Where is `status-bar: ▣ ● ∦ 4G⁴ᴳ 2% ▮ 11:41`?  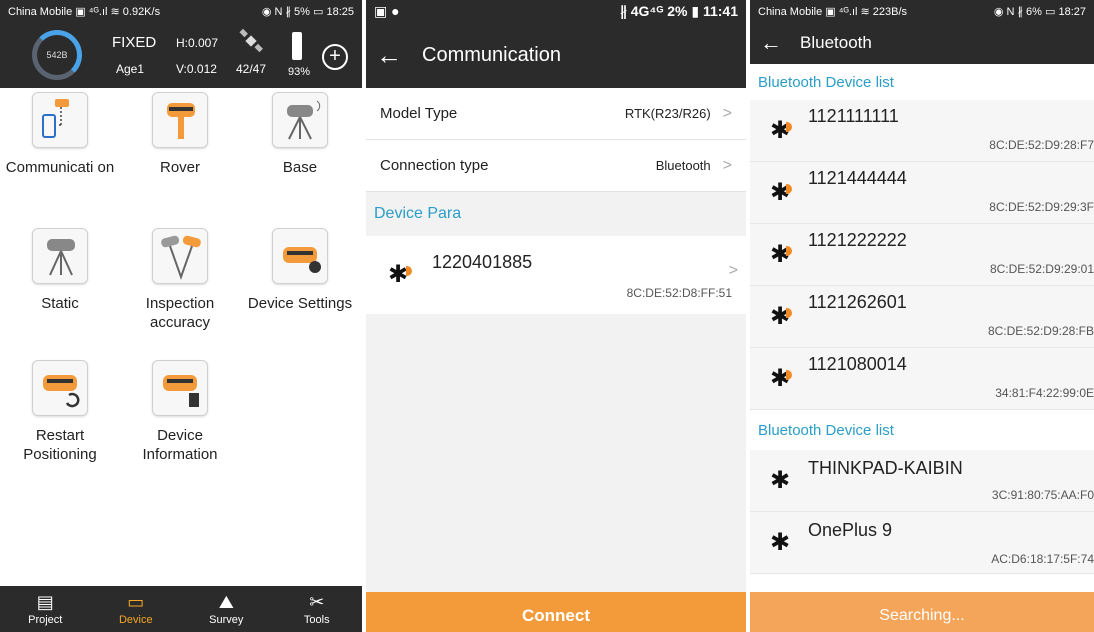
status-bar: ▣ ● ∦ 4G⁴ᴳ 2% ▮ 11:41 is located at coordinates (556, 11).